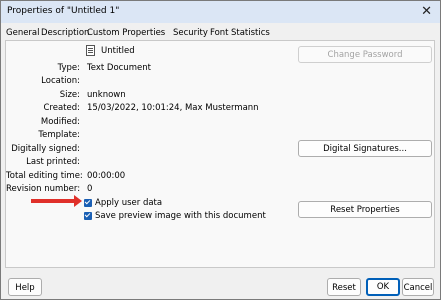  What do you see at coordinates (25, 287) in the screenshot?
I see `help-button: Help` at bounding box center [25, 287].